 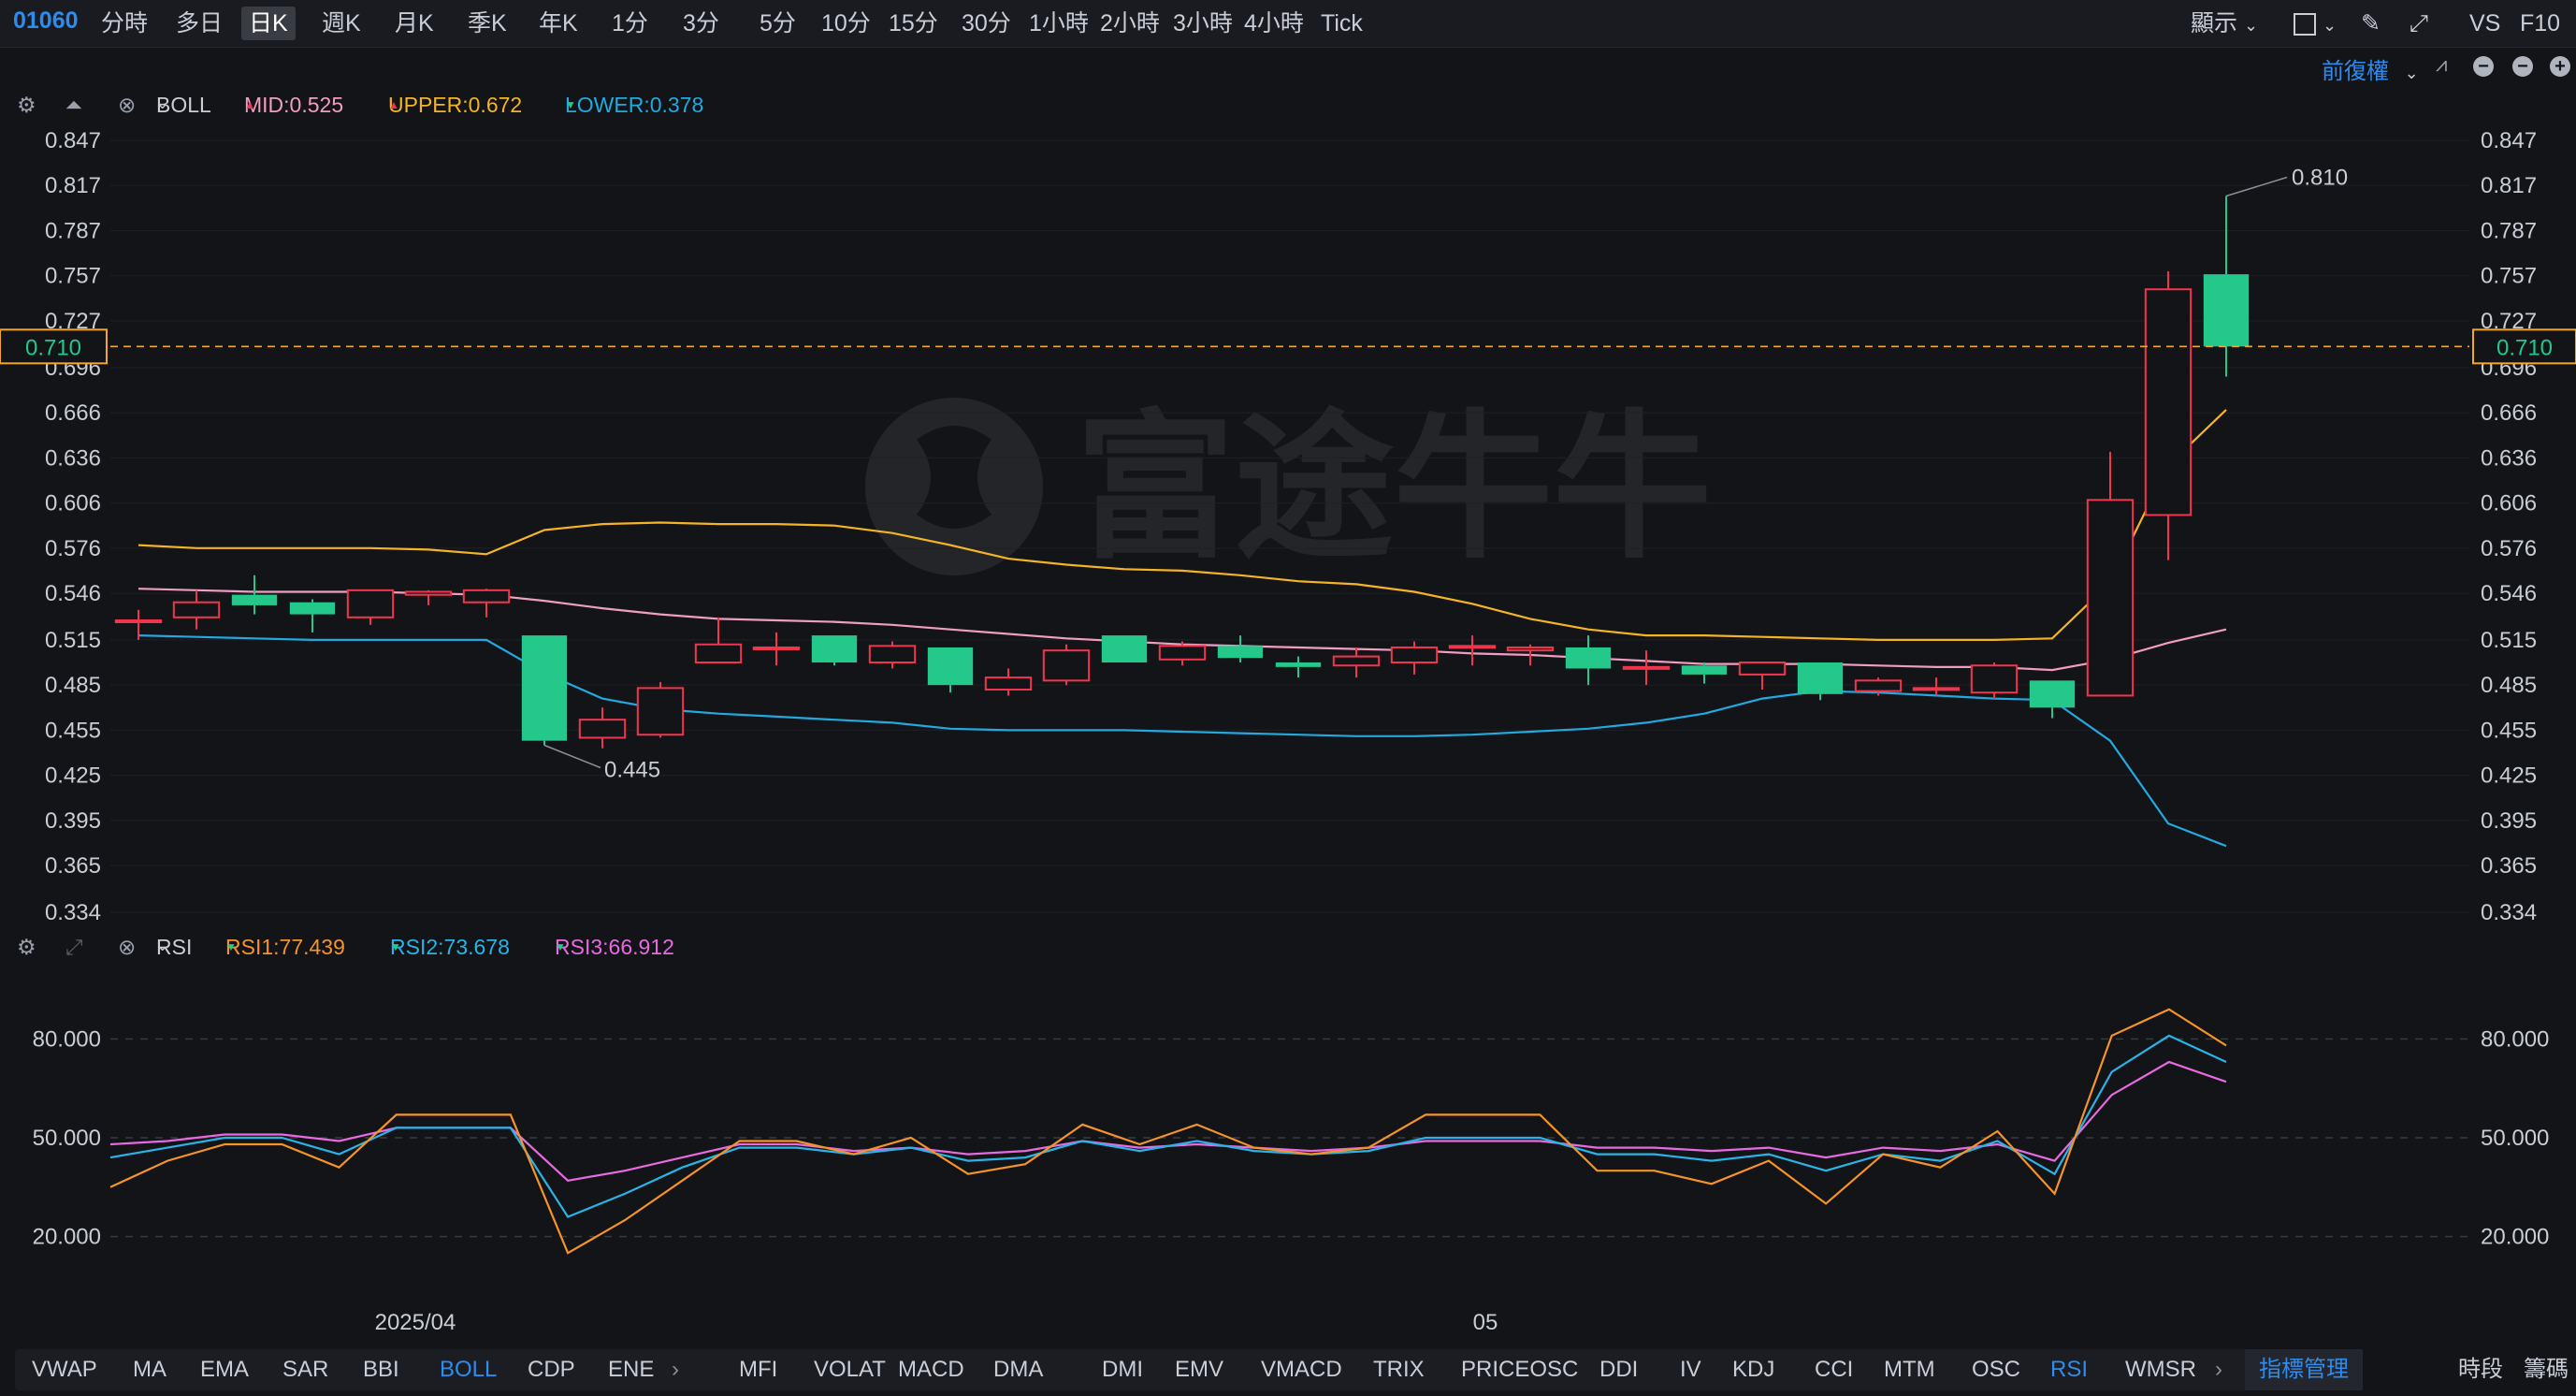 I want to click on price-axis-label-left: 0.847, so click(x=73, y=140).